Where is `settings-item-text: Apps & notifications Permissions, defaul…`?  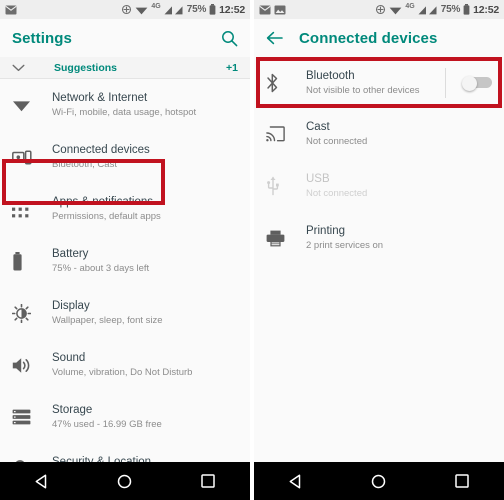
settings-item-text: Apps & notifications Permissions, defaul… is located at coordinates (106, 209).